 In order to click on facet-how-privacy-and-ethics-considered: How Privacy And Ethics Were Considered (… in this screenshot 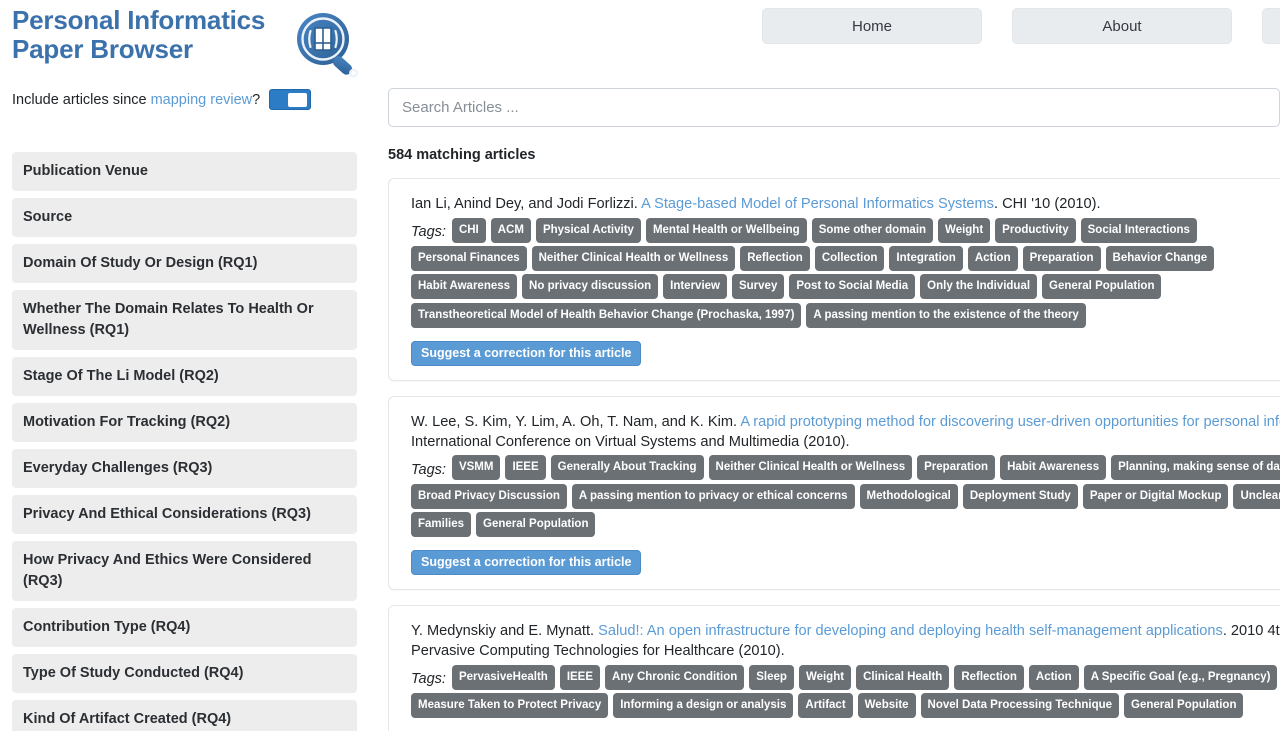, I will do `click(184, 571)`.